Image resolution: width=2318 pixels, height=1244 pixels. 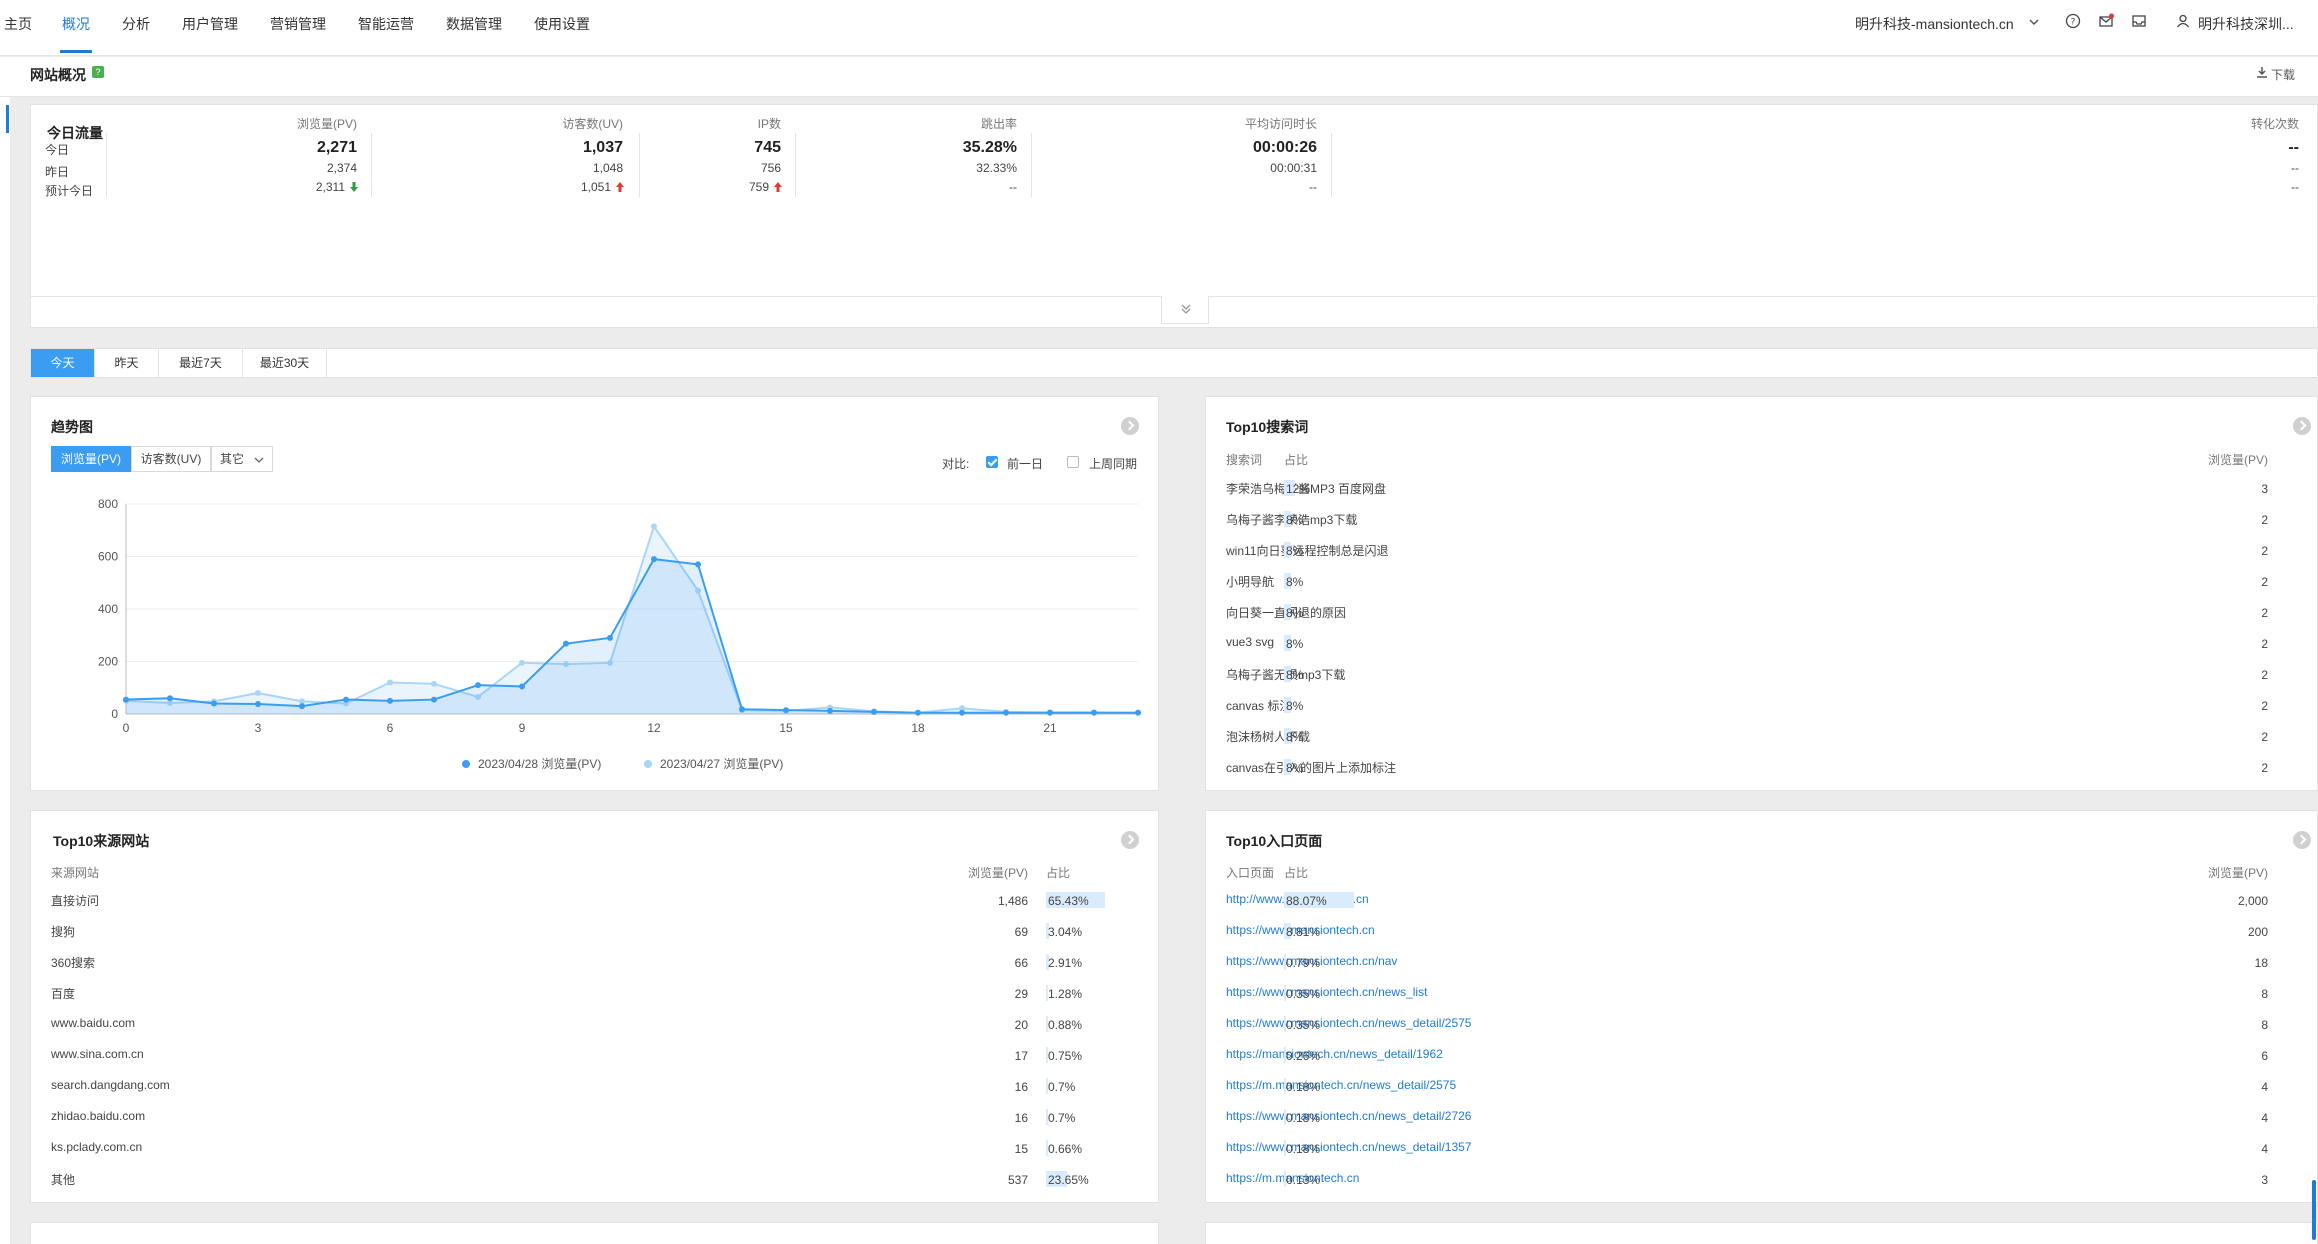 I want to click on row-pct: 0.75%, so click(x=1065, y=1056).